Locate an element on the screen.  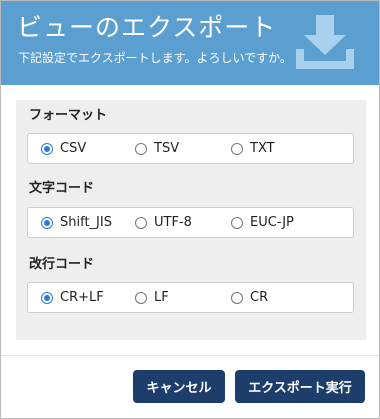
line-ending-option-label: CR+LF is located at coordinates (82, 297).